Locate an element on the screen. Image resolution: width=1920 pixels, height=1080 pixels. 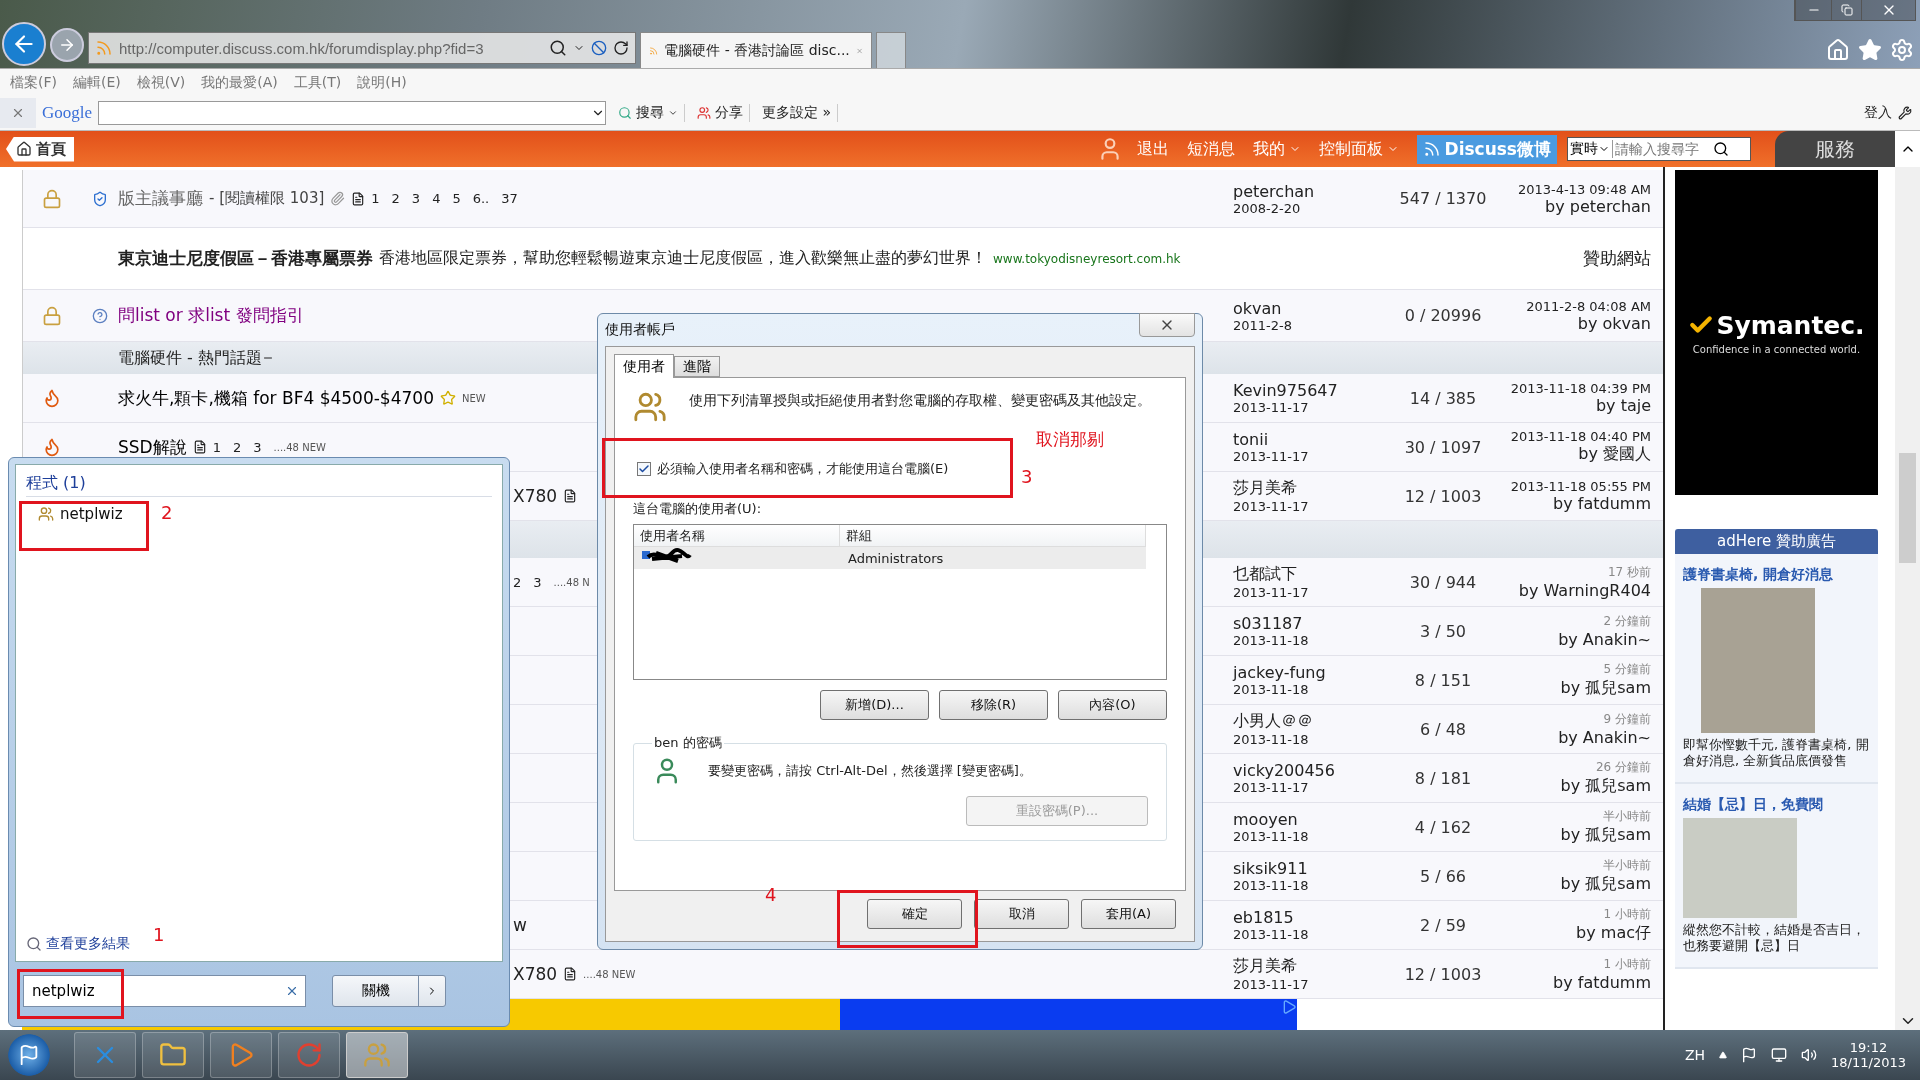
group-title: ben 的密碼 is located at coordinates (688, 743).